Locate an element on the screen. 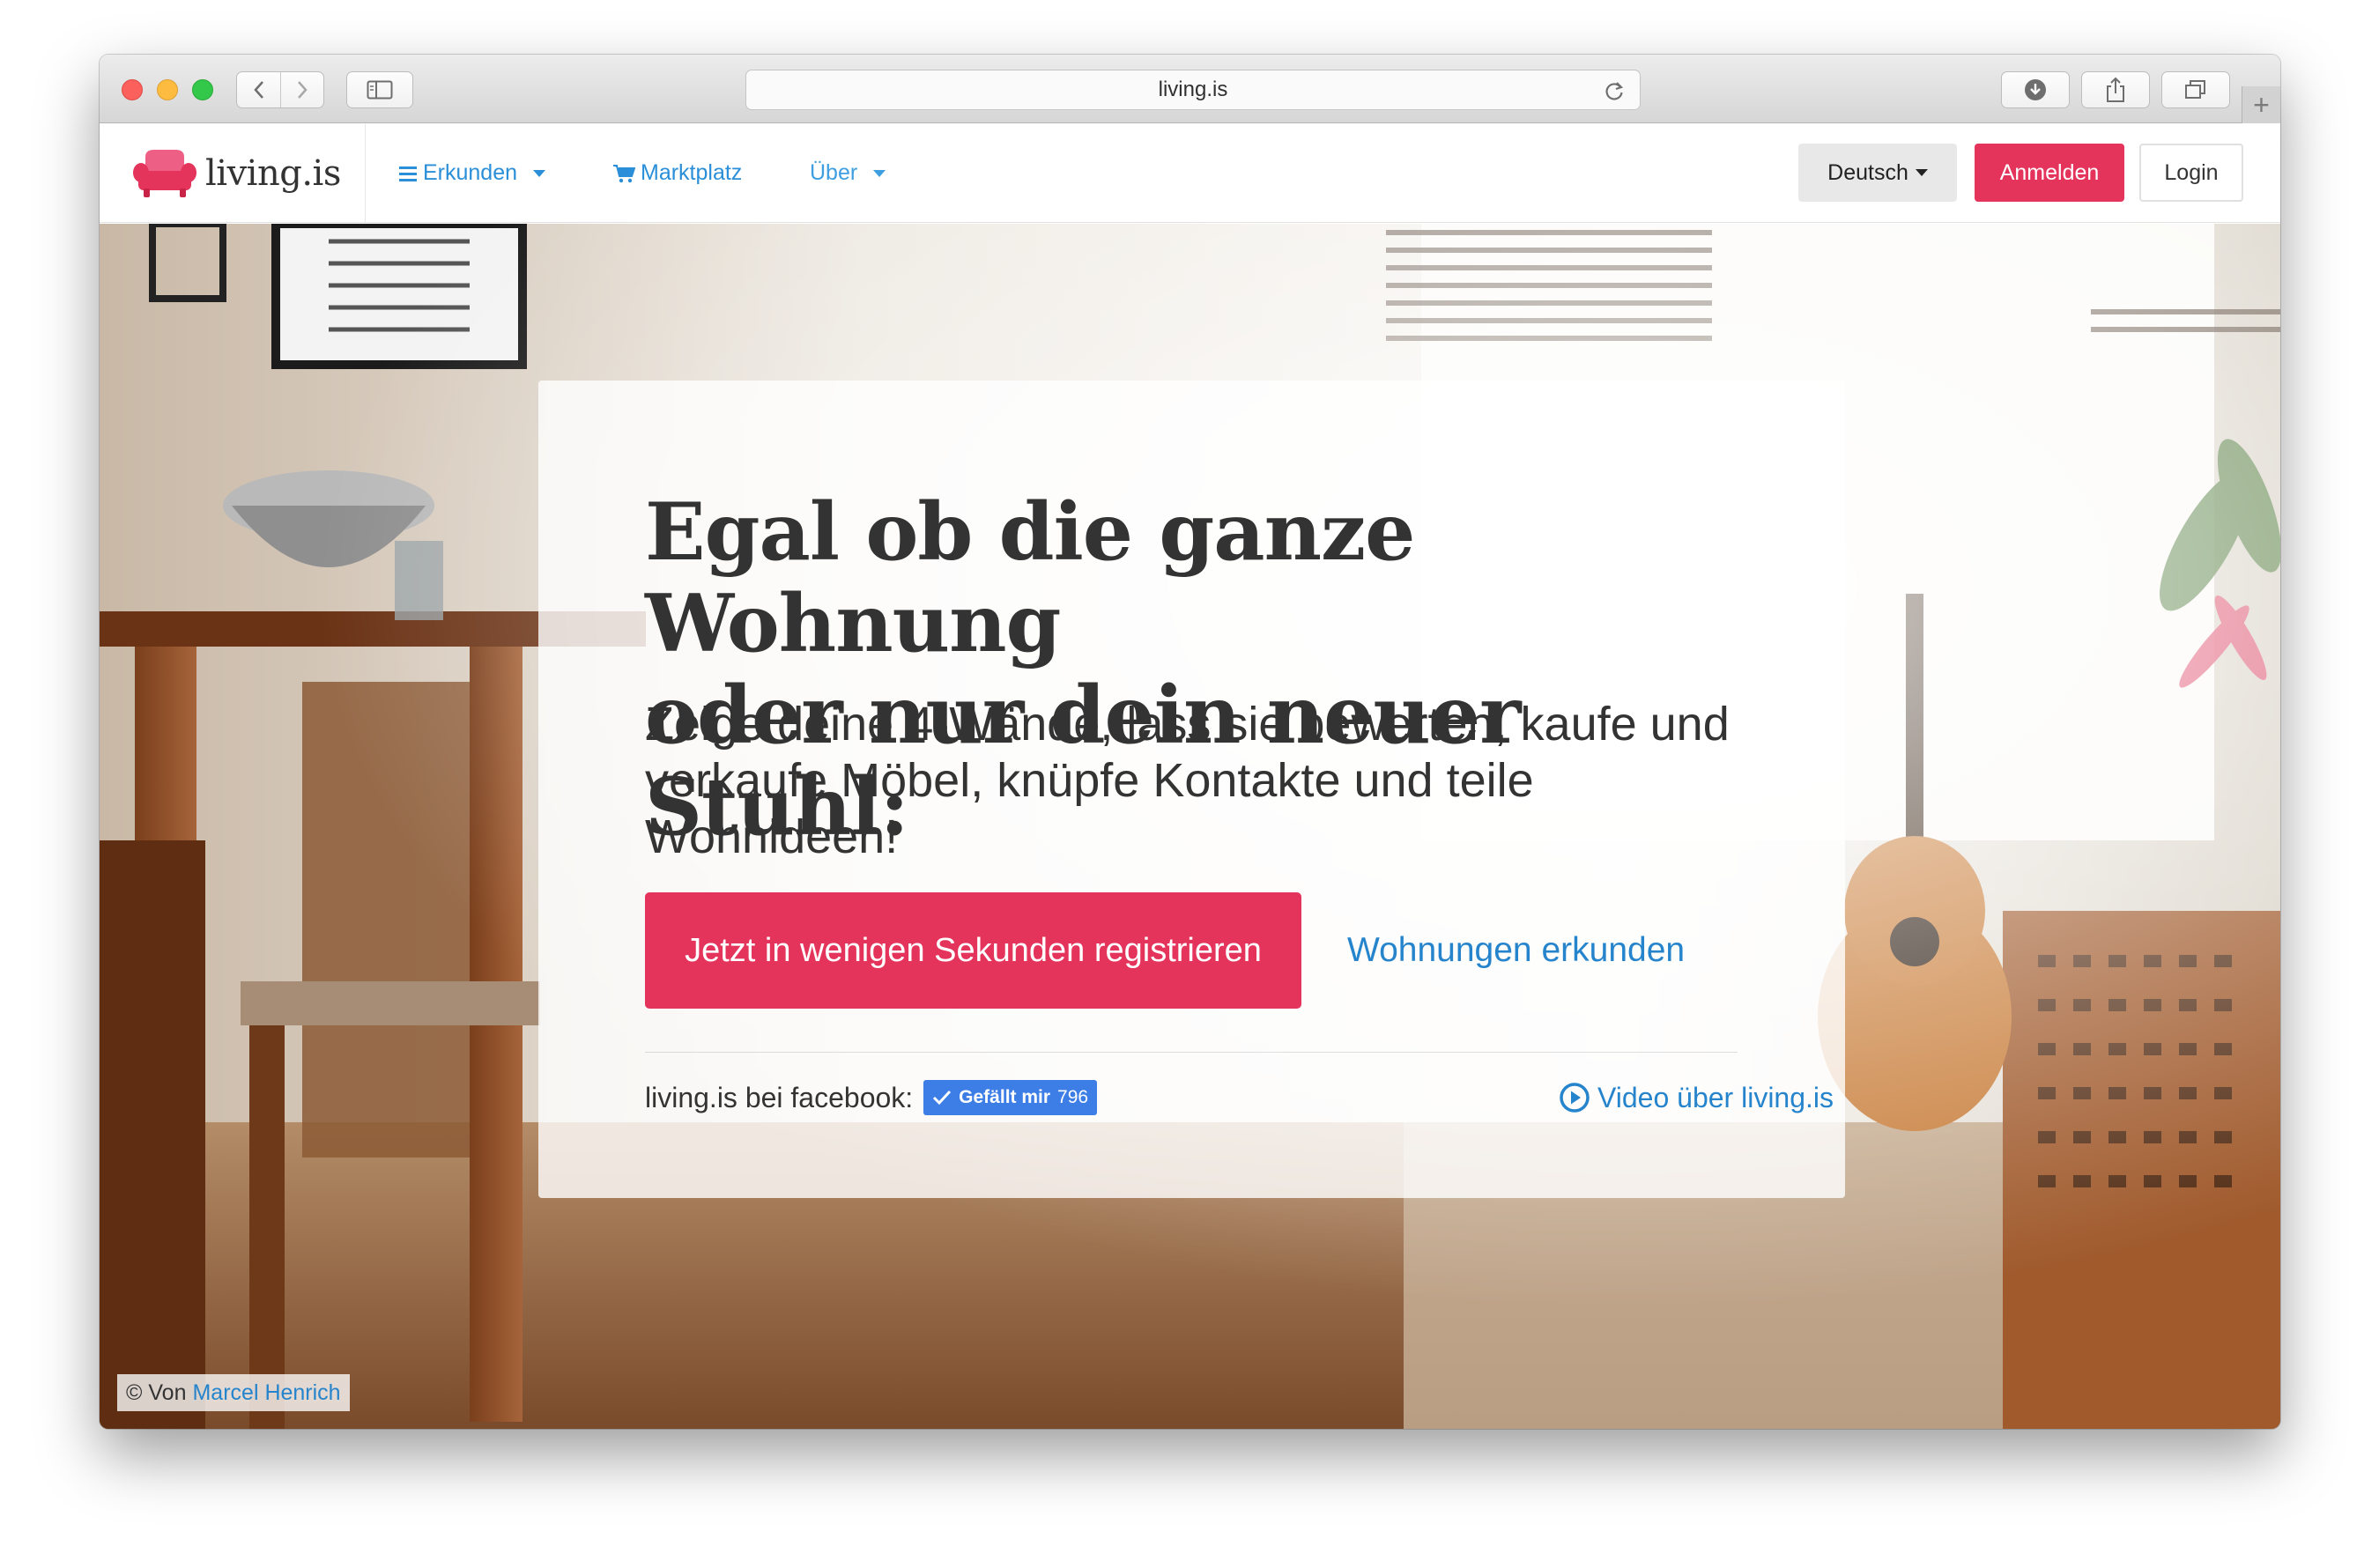  back-button is located at coordinates (258, 89).